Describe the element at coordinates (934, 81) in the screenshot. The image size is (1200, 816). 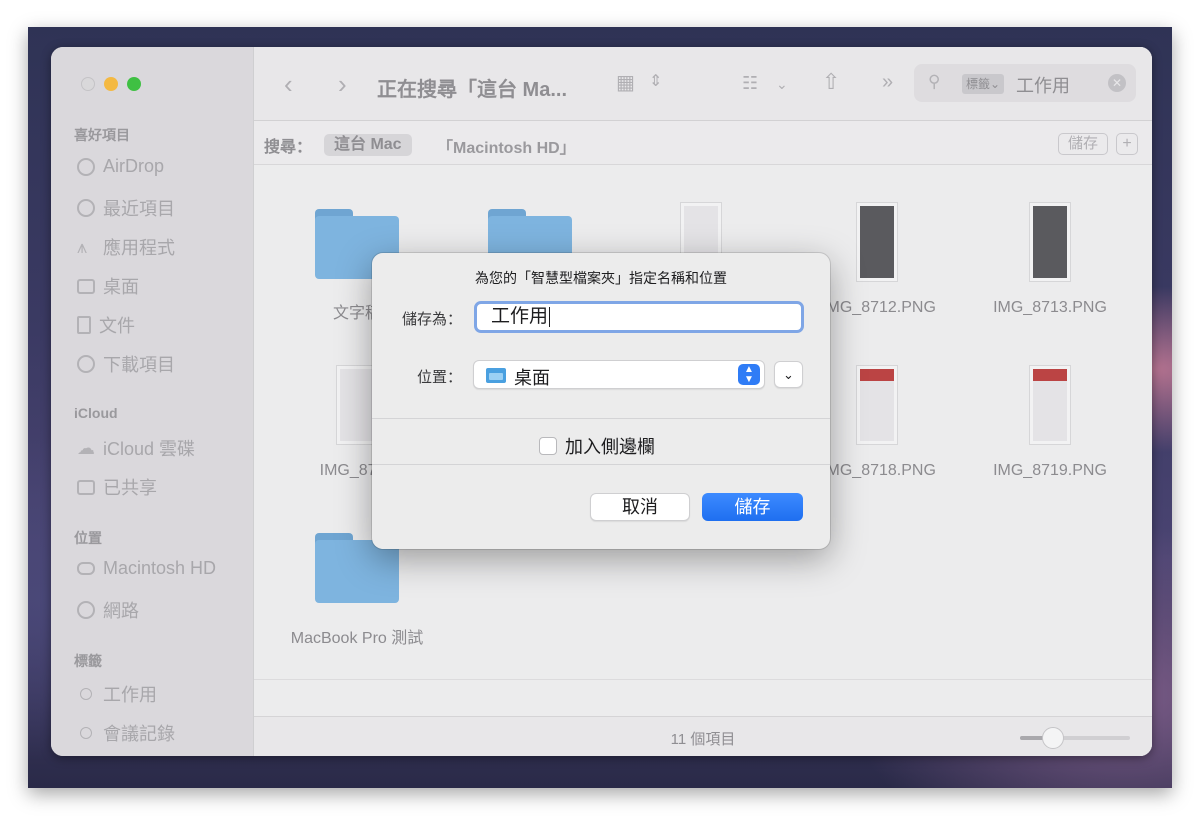
I see `search-icon: ⚲` at that location.